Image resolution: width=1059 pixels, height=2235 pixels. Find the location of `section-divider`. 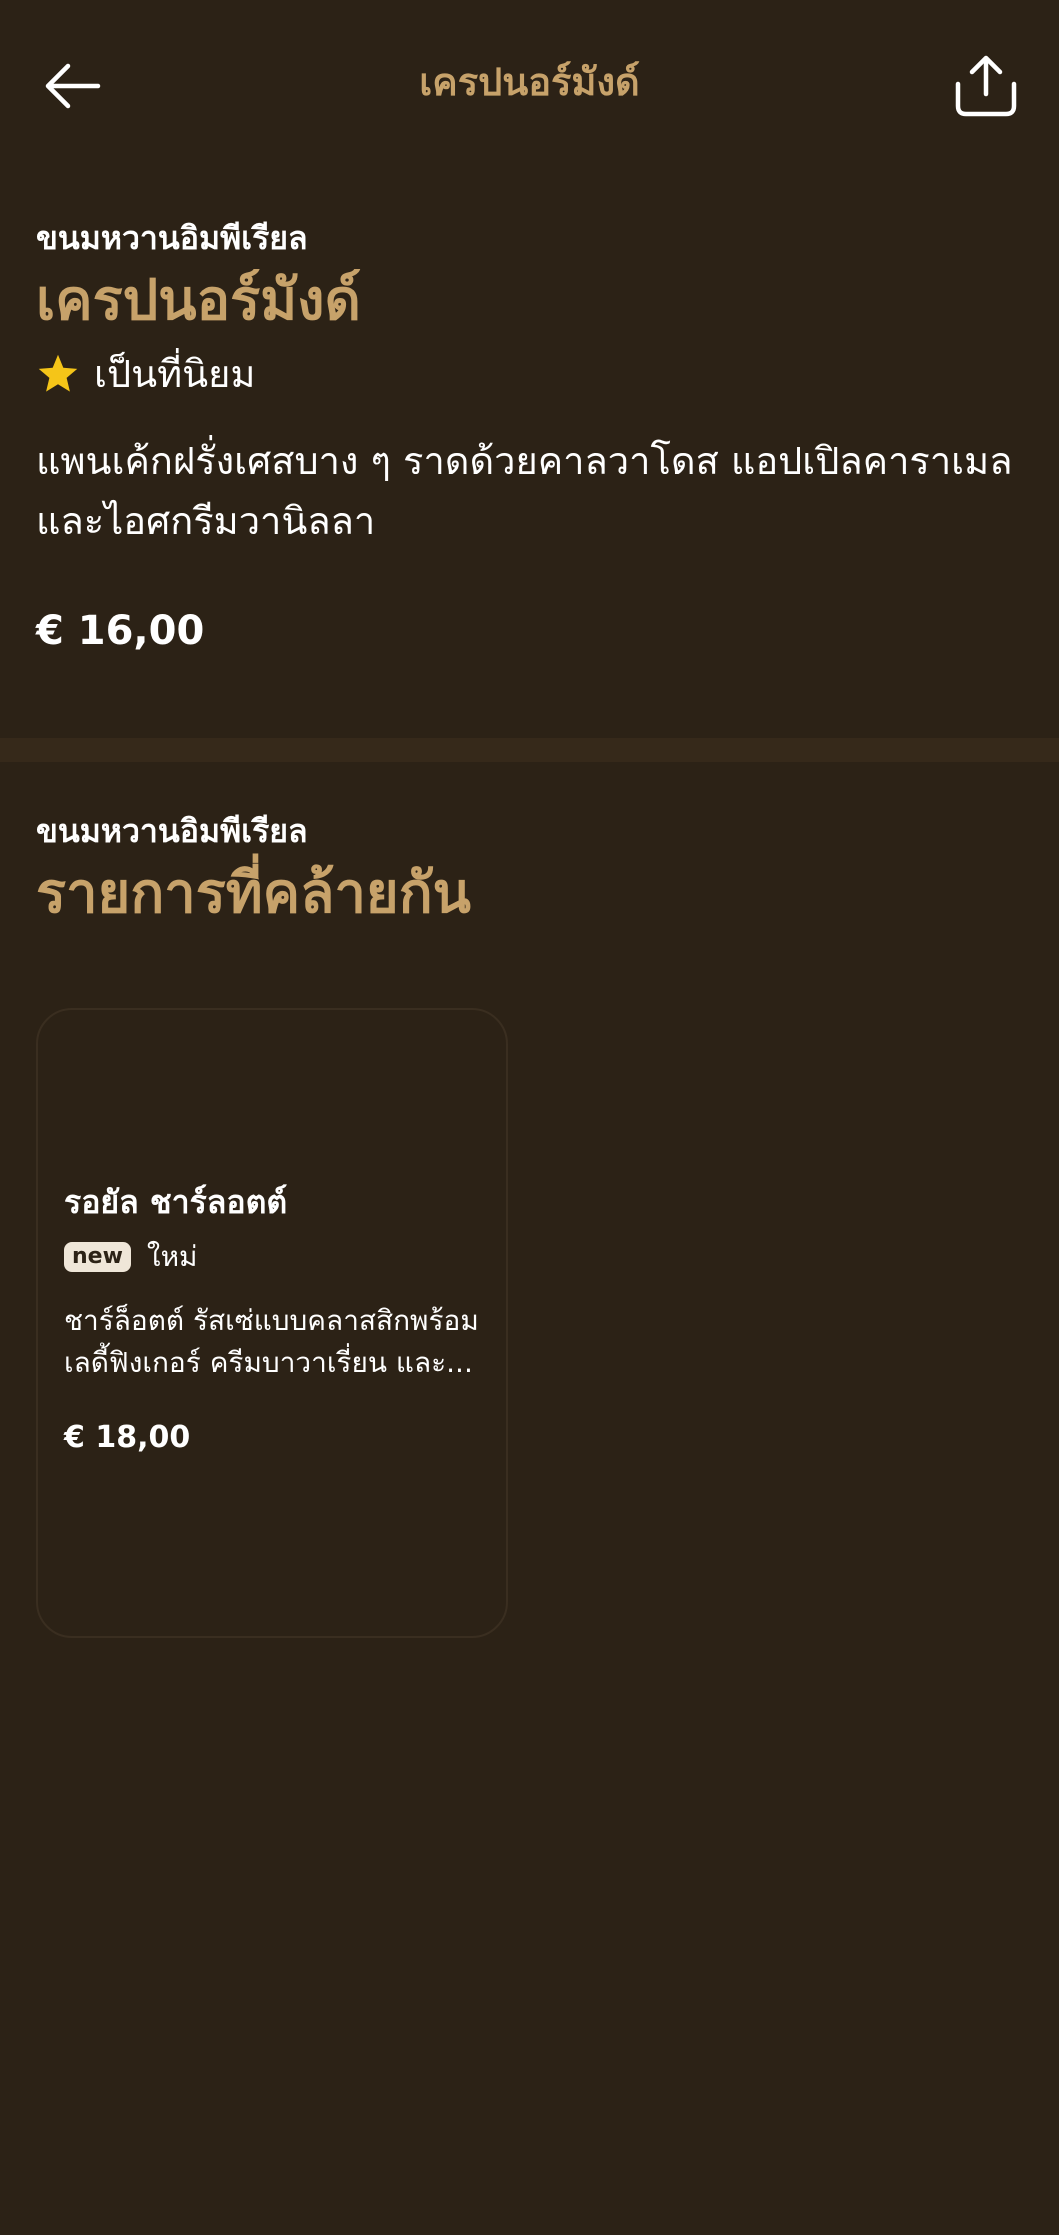

section-divider is located at coordinates (529, 750).